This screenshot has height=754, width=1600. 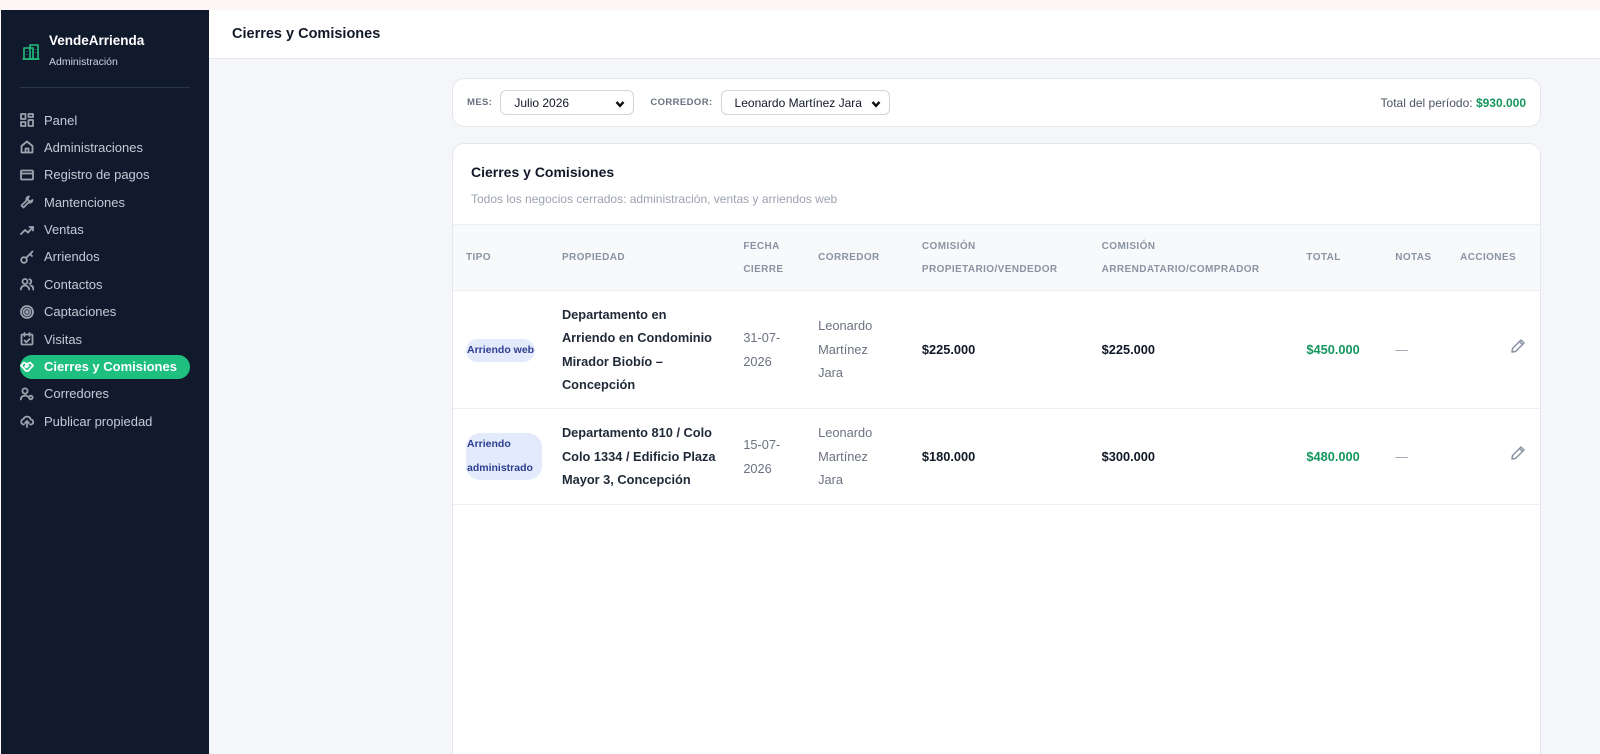 I want to click on col-fecha-line: CIERRE, so click(x=763, y=269).